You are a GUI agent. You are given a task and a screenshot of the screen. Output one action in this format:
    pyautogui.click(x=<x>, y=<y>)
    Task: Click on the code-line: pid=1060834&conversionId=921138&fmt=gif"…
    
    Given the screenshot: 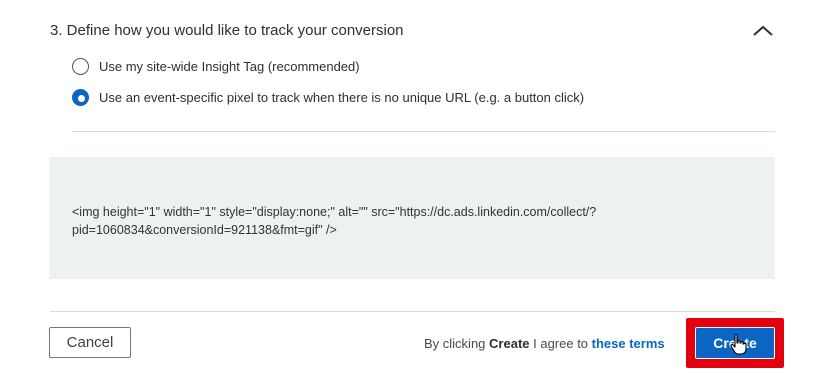 What is the action you would take?
    pyautogui.click(x=204, y=230)
    